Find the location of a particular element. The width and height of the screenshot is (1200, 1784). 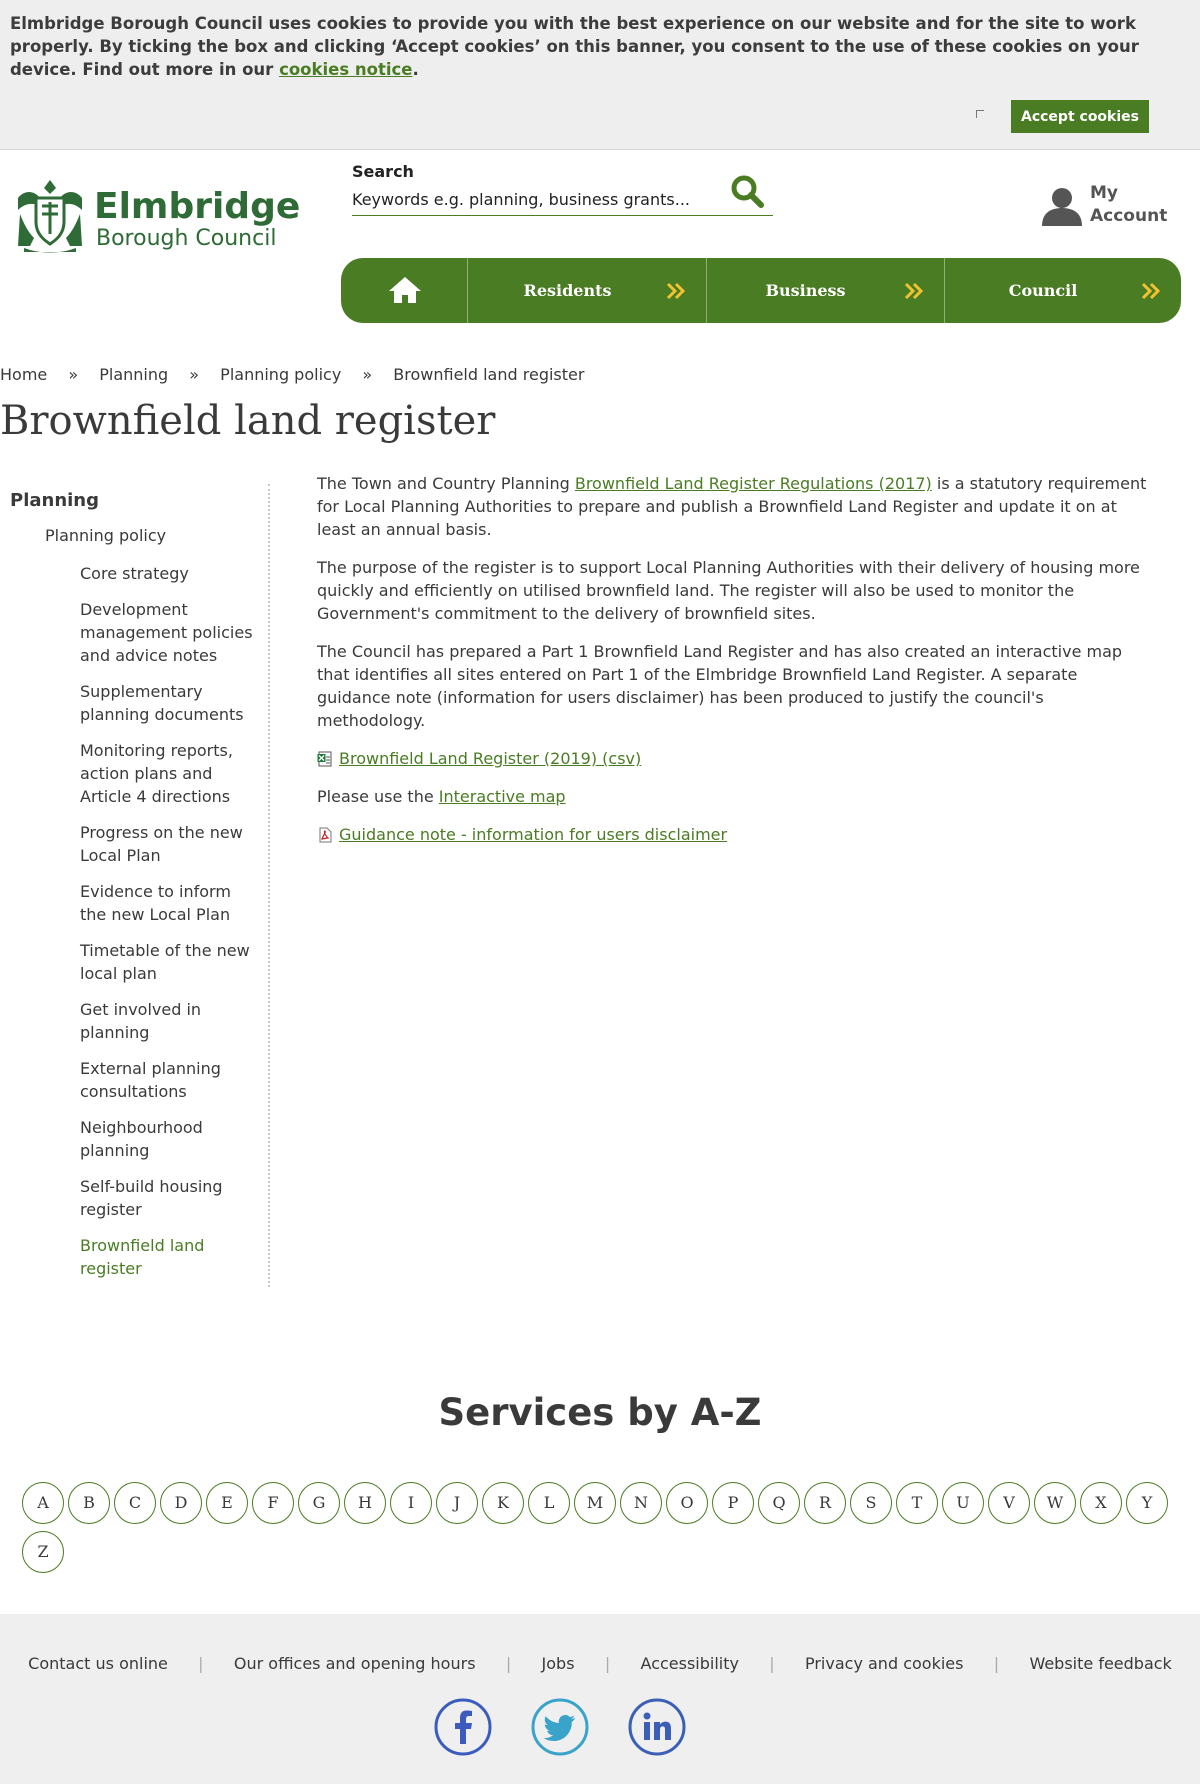

nav-residents-label: Residents is located at coordinates (567, 290).